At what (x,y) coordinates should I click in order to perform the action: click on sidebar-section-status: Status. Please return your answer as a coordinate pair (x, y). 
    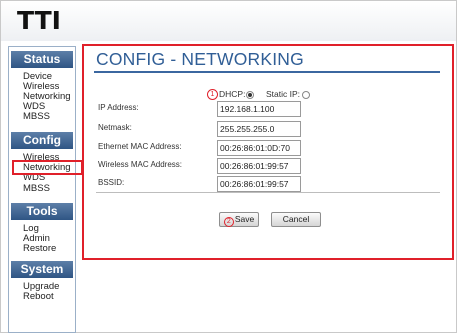
    Looking at the image, I should click on (42, 59).